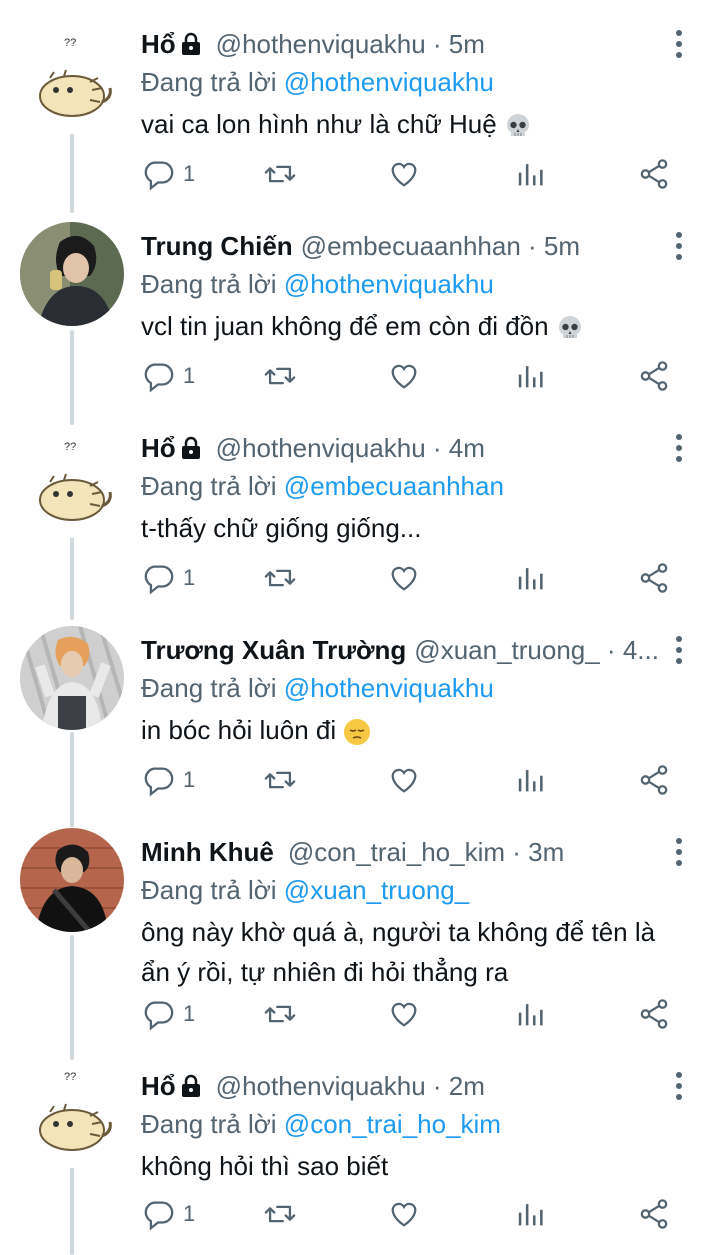 Image resolution: width=719 pixels, height=1255 pixels. I want to click on display-name: Minh Khuê, so click(207, 852).